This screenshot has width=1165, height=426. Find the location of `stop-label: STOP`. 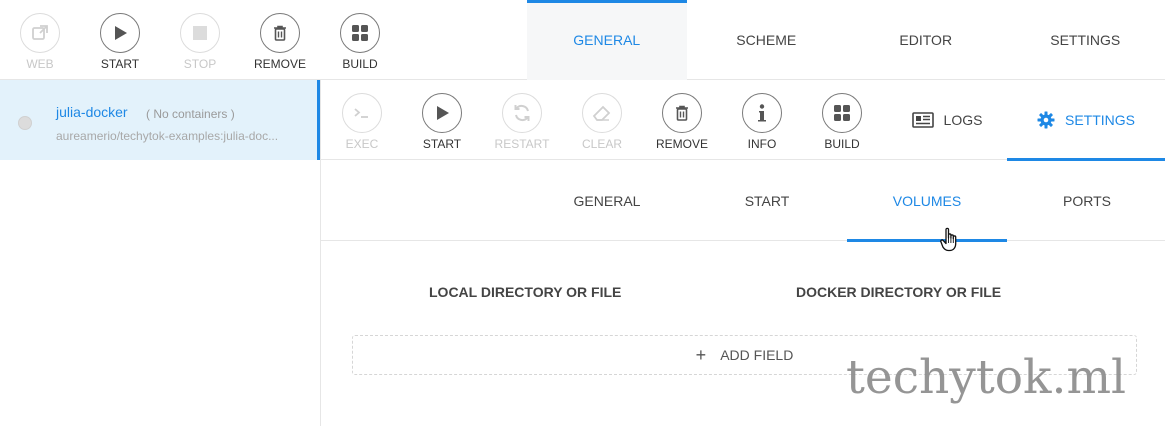

stop-label: STOP is located at coordinates (200, 64).